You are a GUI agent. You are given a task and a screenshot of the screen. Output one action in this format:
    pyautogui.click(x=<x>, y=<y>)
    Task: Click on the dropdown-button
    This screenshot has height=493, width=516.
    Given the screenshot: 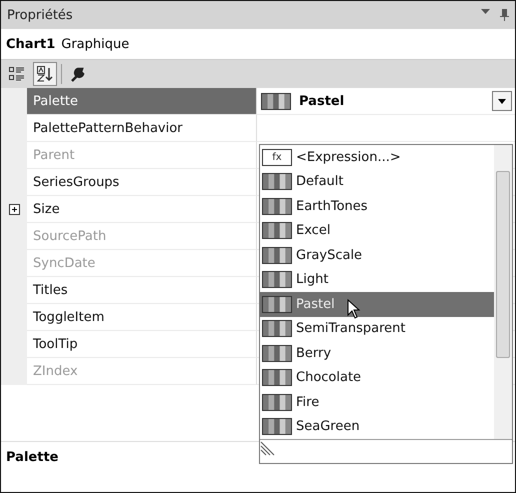 What is the action you would take?
    pyautogui.click(x=502, y=101)
    